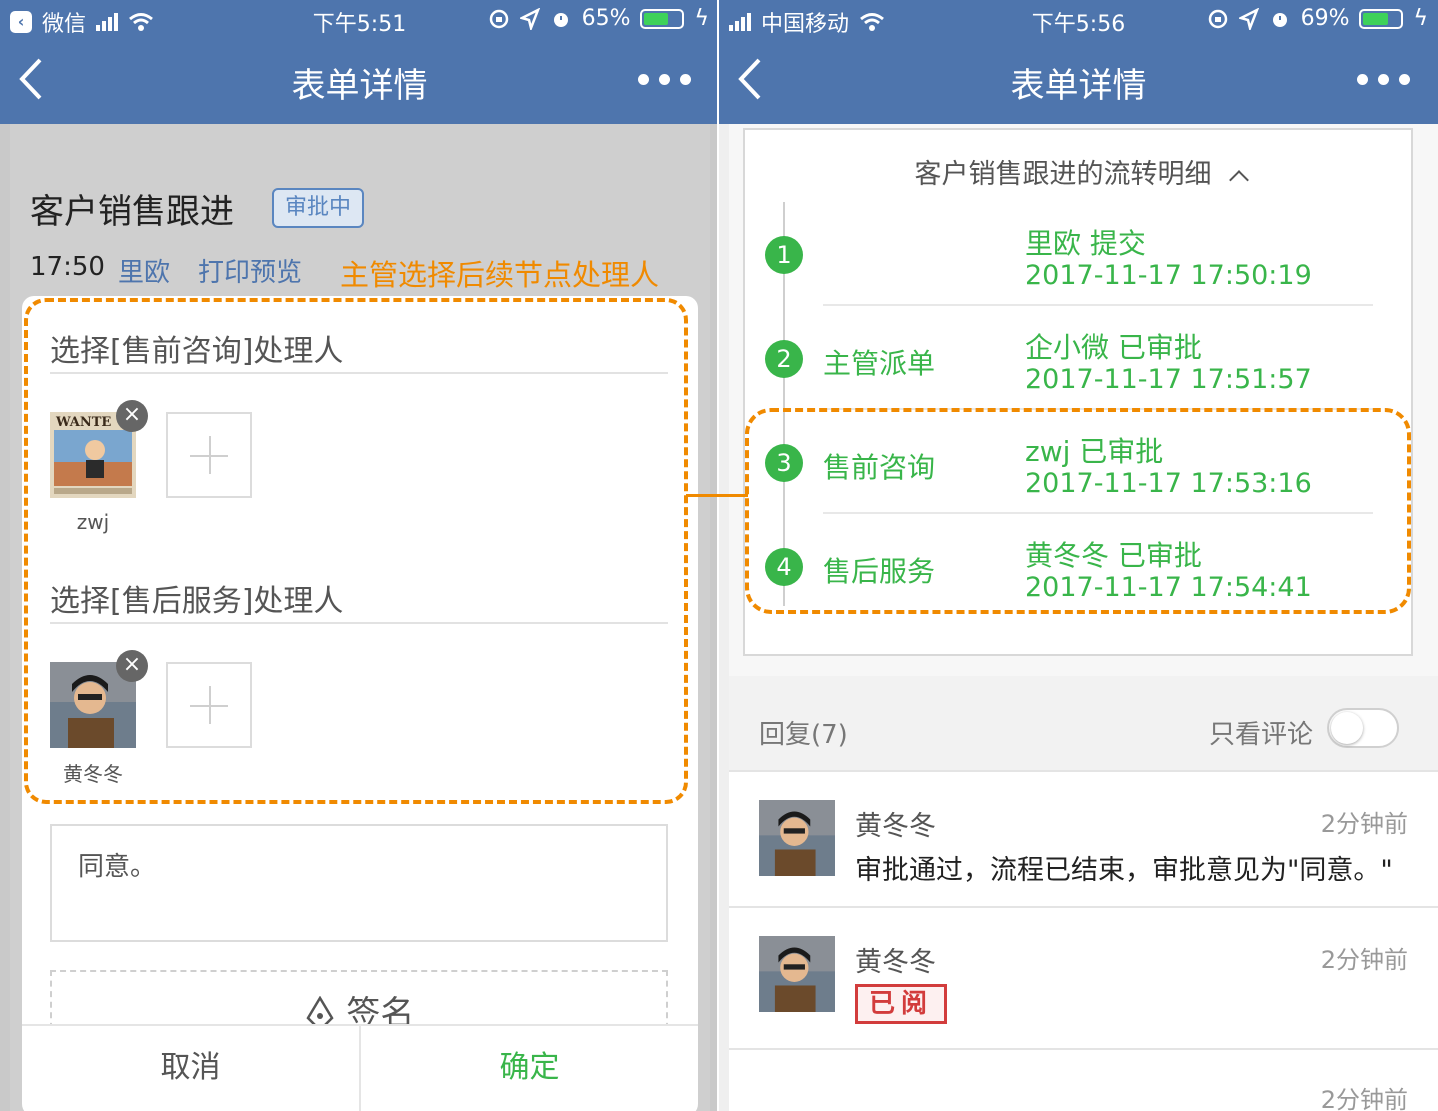  Describe the element at coordinates (500, 275) in the screenshot. I see `annotation-label: 主管选择后续节点处理人` at that location.